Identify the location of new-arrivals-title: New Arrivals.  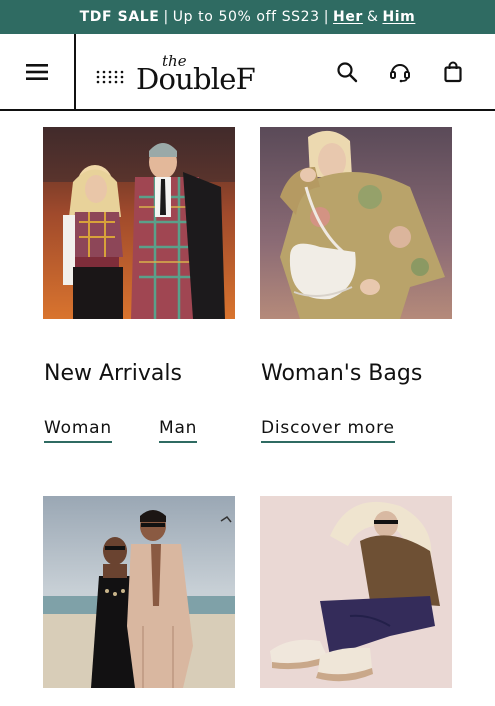
(113, 373).